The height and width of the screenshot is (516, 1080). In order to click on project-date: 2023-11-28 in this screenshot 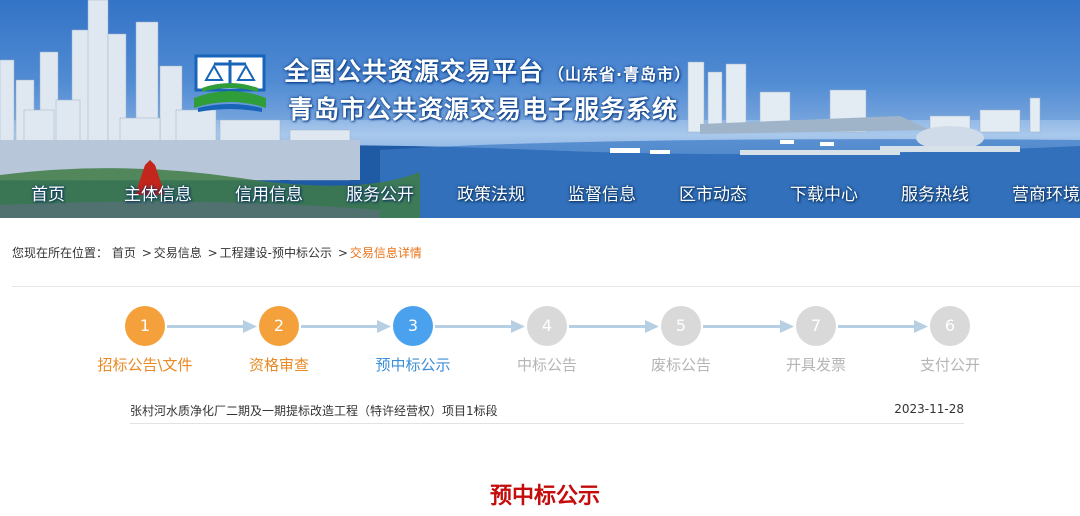, I will do `click(929, 409)`.